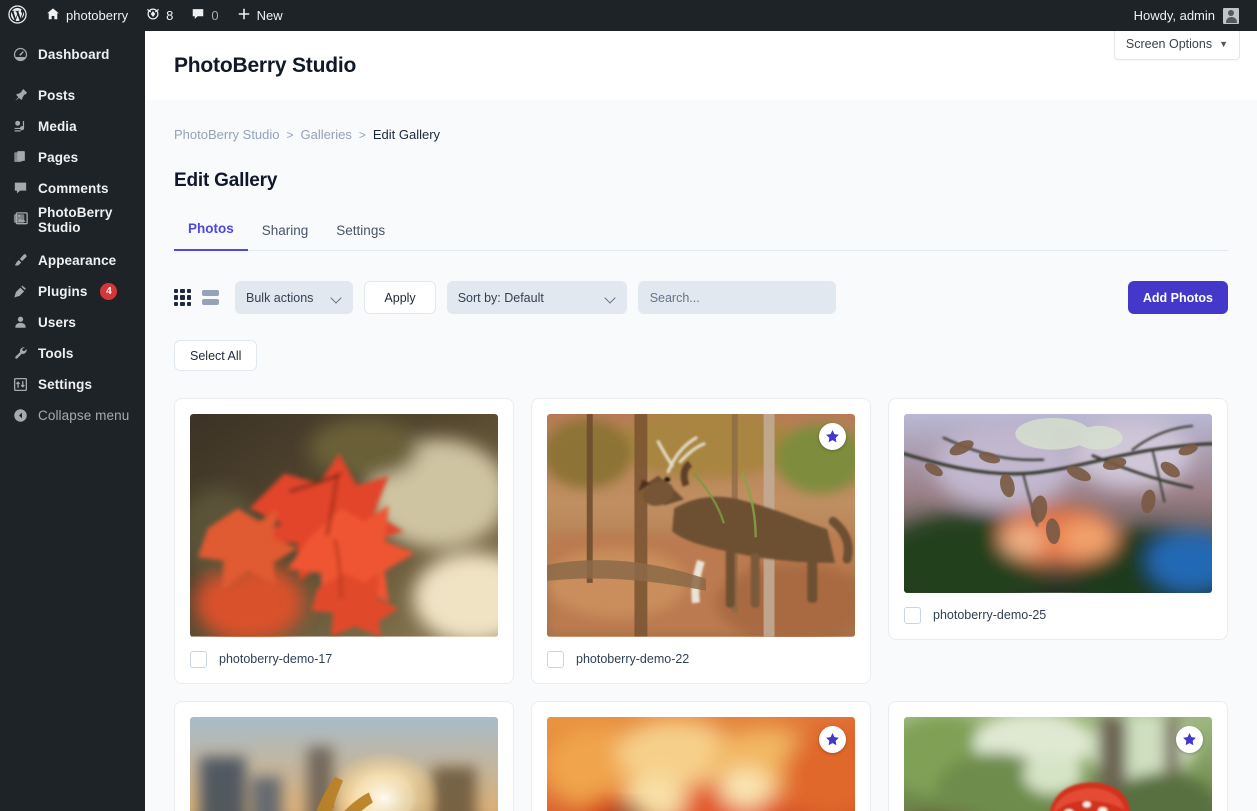  I want to click on photo-card: photoberry-demo-22, so click(701, 541).